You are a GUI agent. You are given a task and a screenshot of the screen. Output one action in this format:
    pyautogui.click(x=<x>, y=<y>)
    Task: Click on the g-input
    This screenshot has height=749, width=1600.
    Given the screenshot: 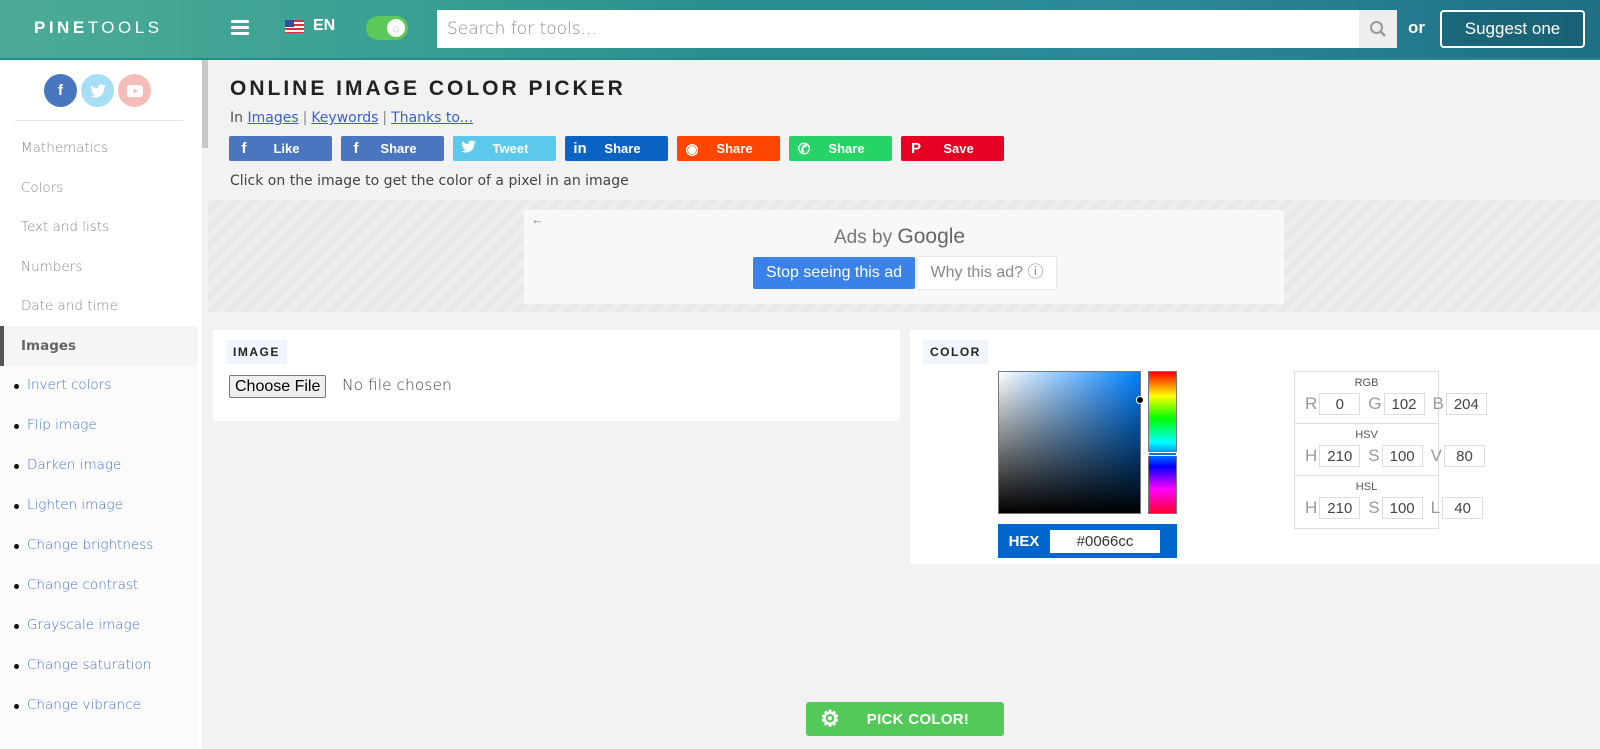 What is the action you would take?
    pyautogui.click(x=1404, y=404)
    